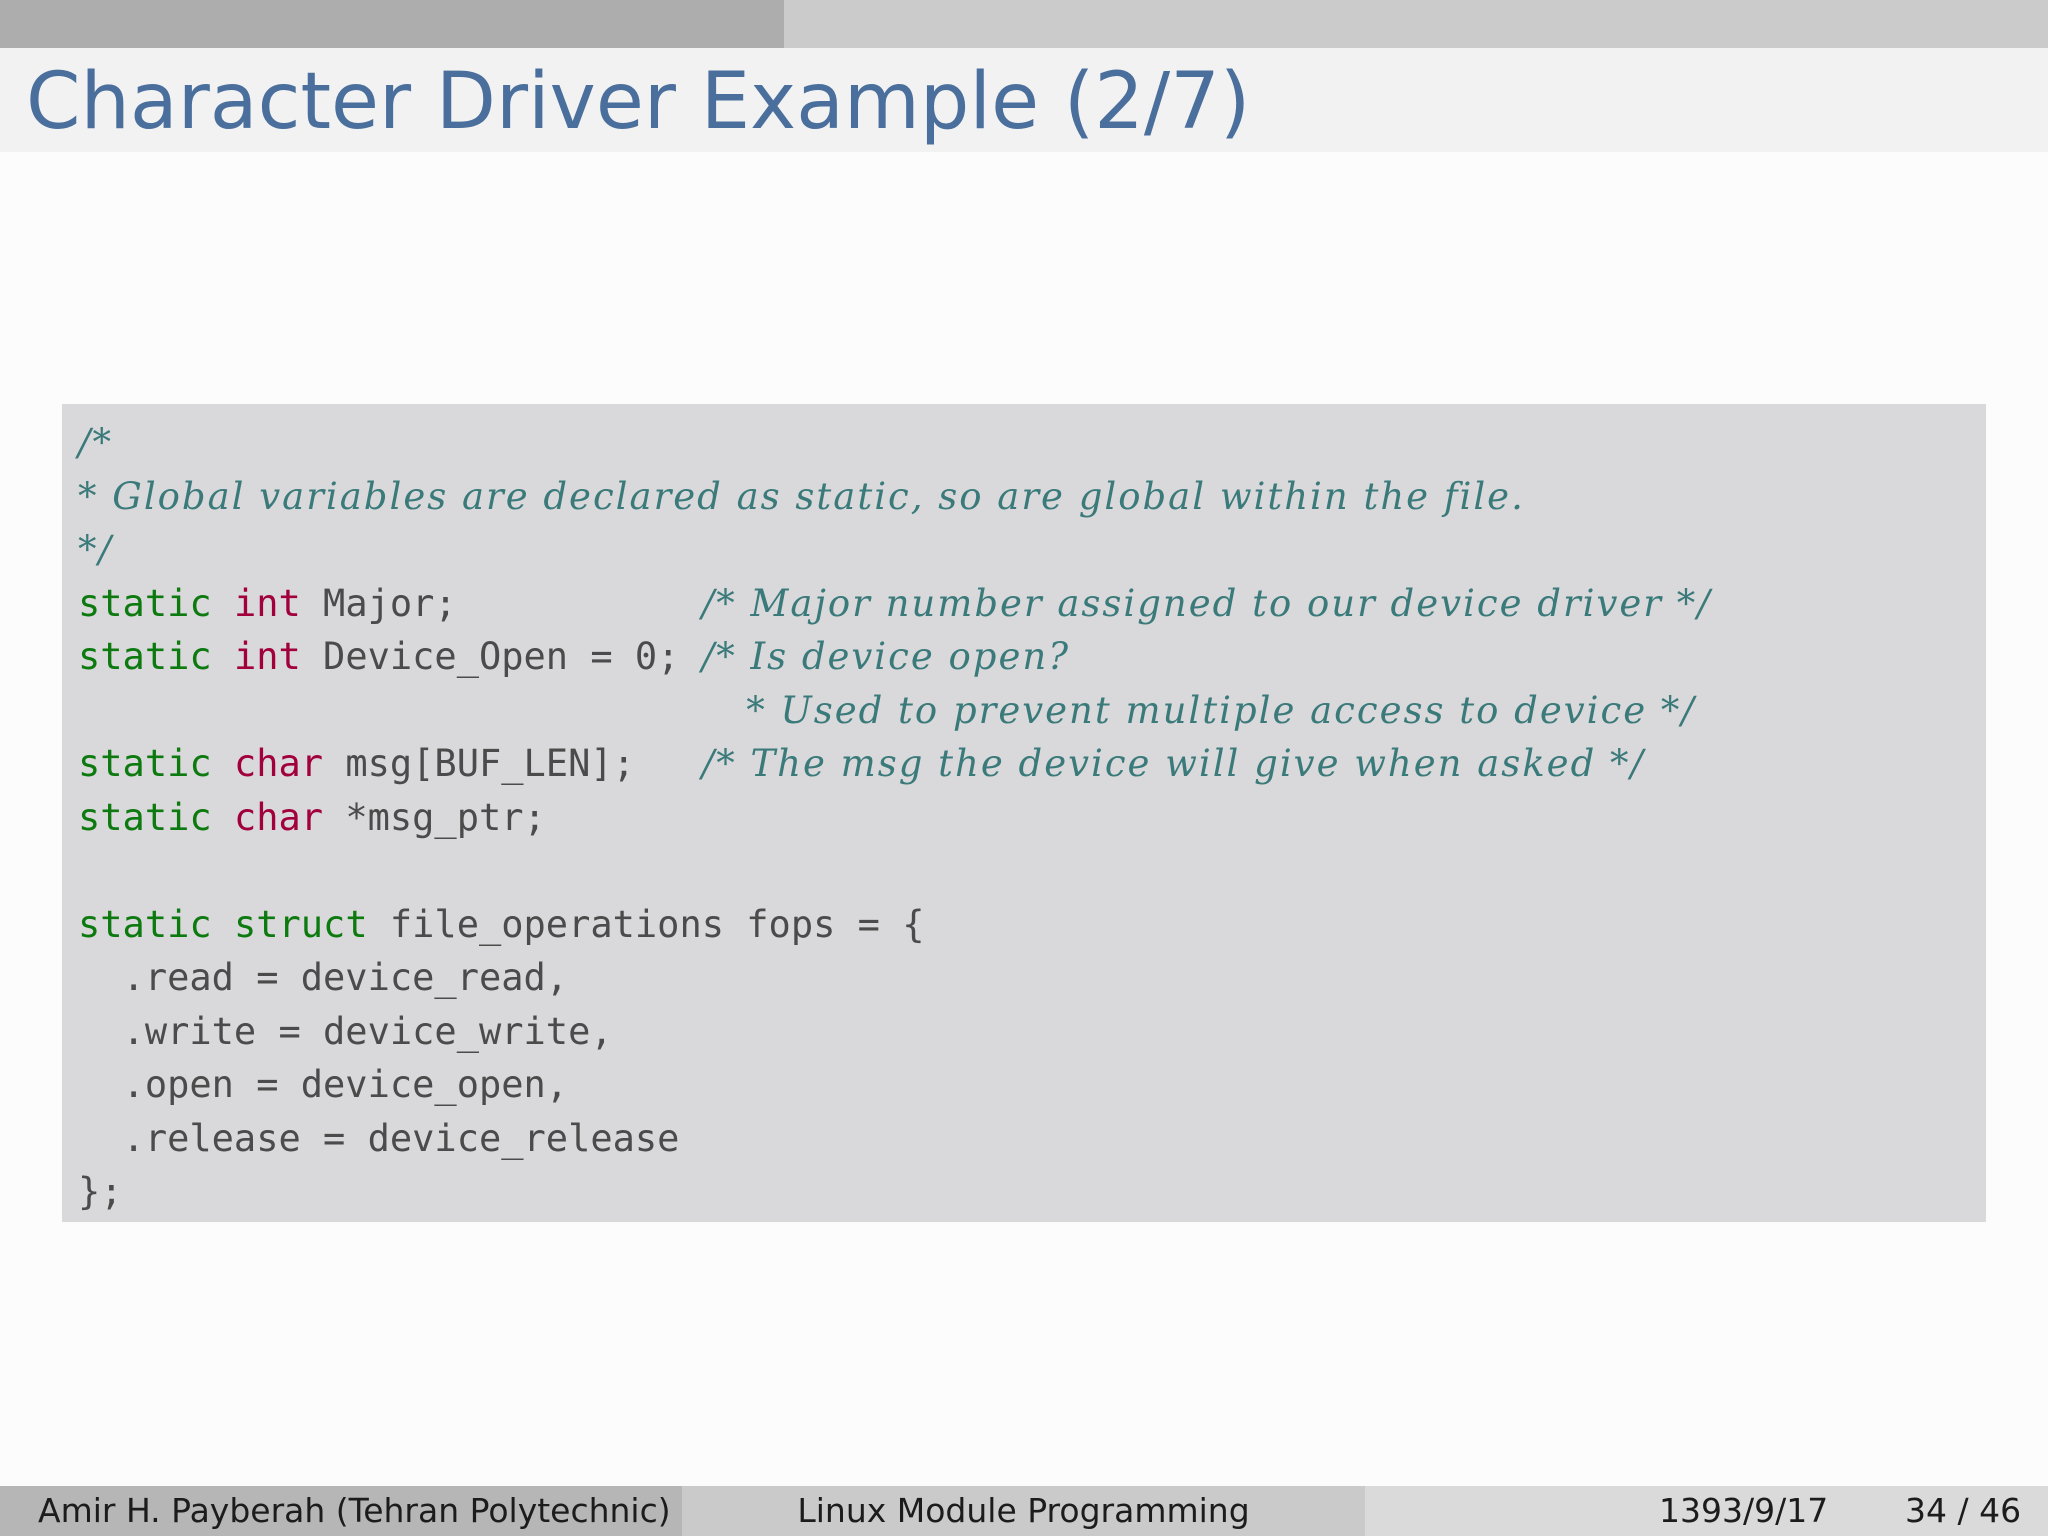 This screenshot has width=2048, height=1536. What do you see at coordinates (434, 817) in the screenshot?
I see `code-text: *msg_ptr;` at bounding box center [434, 817].